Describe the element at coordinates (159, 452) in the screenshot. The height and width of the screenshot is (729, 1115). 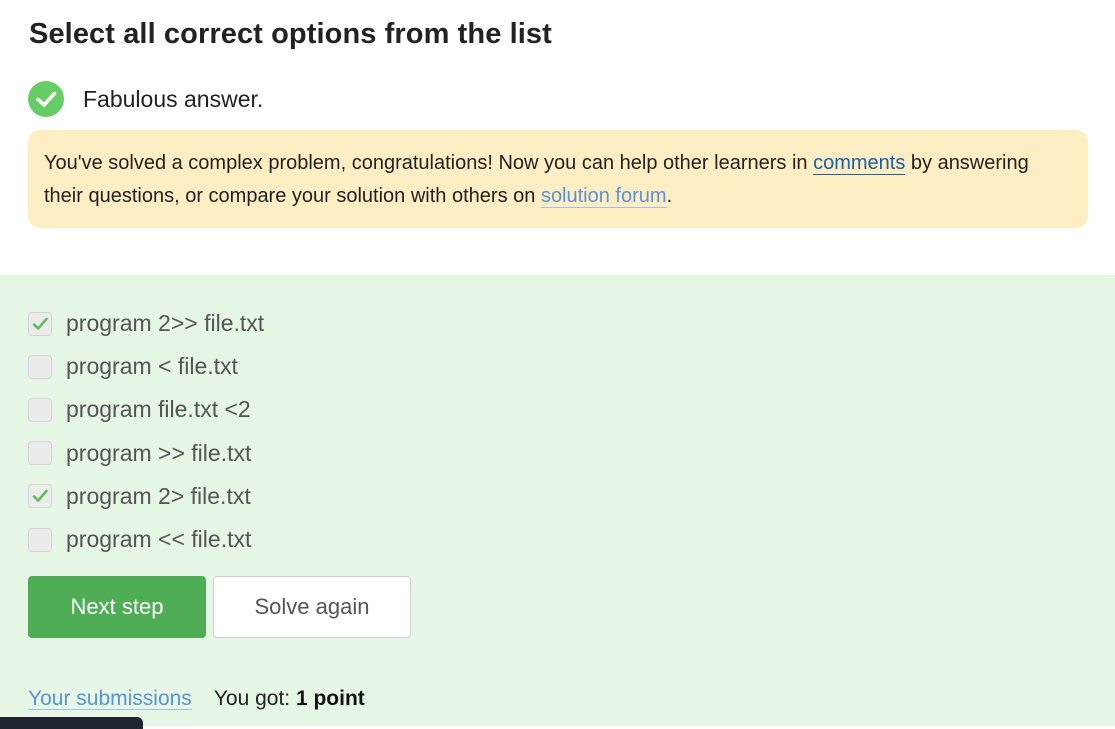
I see `option-label: program >> file.txt` at that location.